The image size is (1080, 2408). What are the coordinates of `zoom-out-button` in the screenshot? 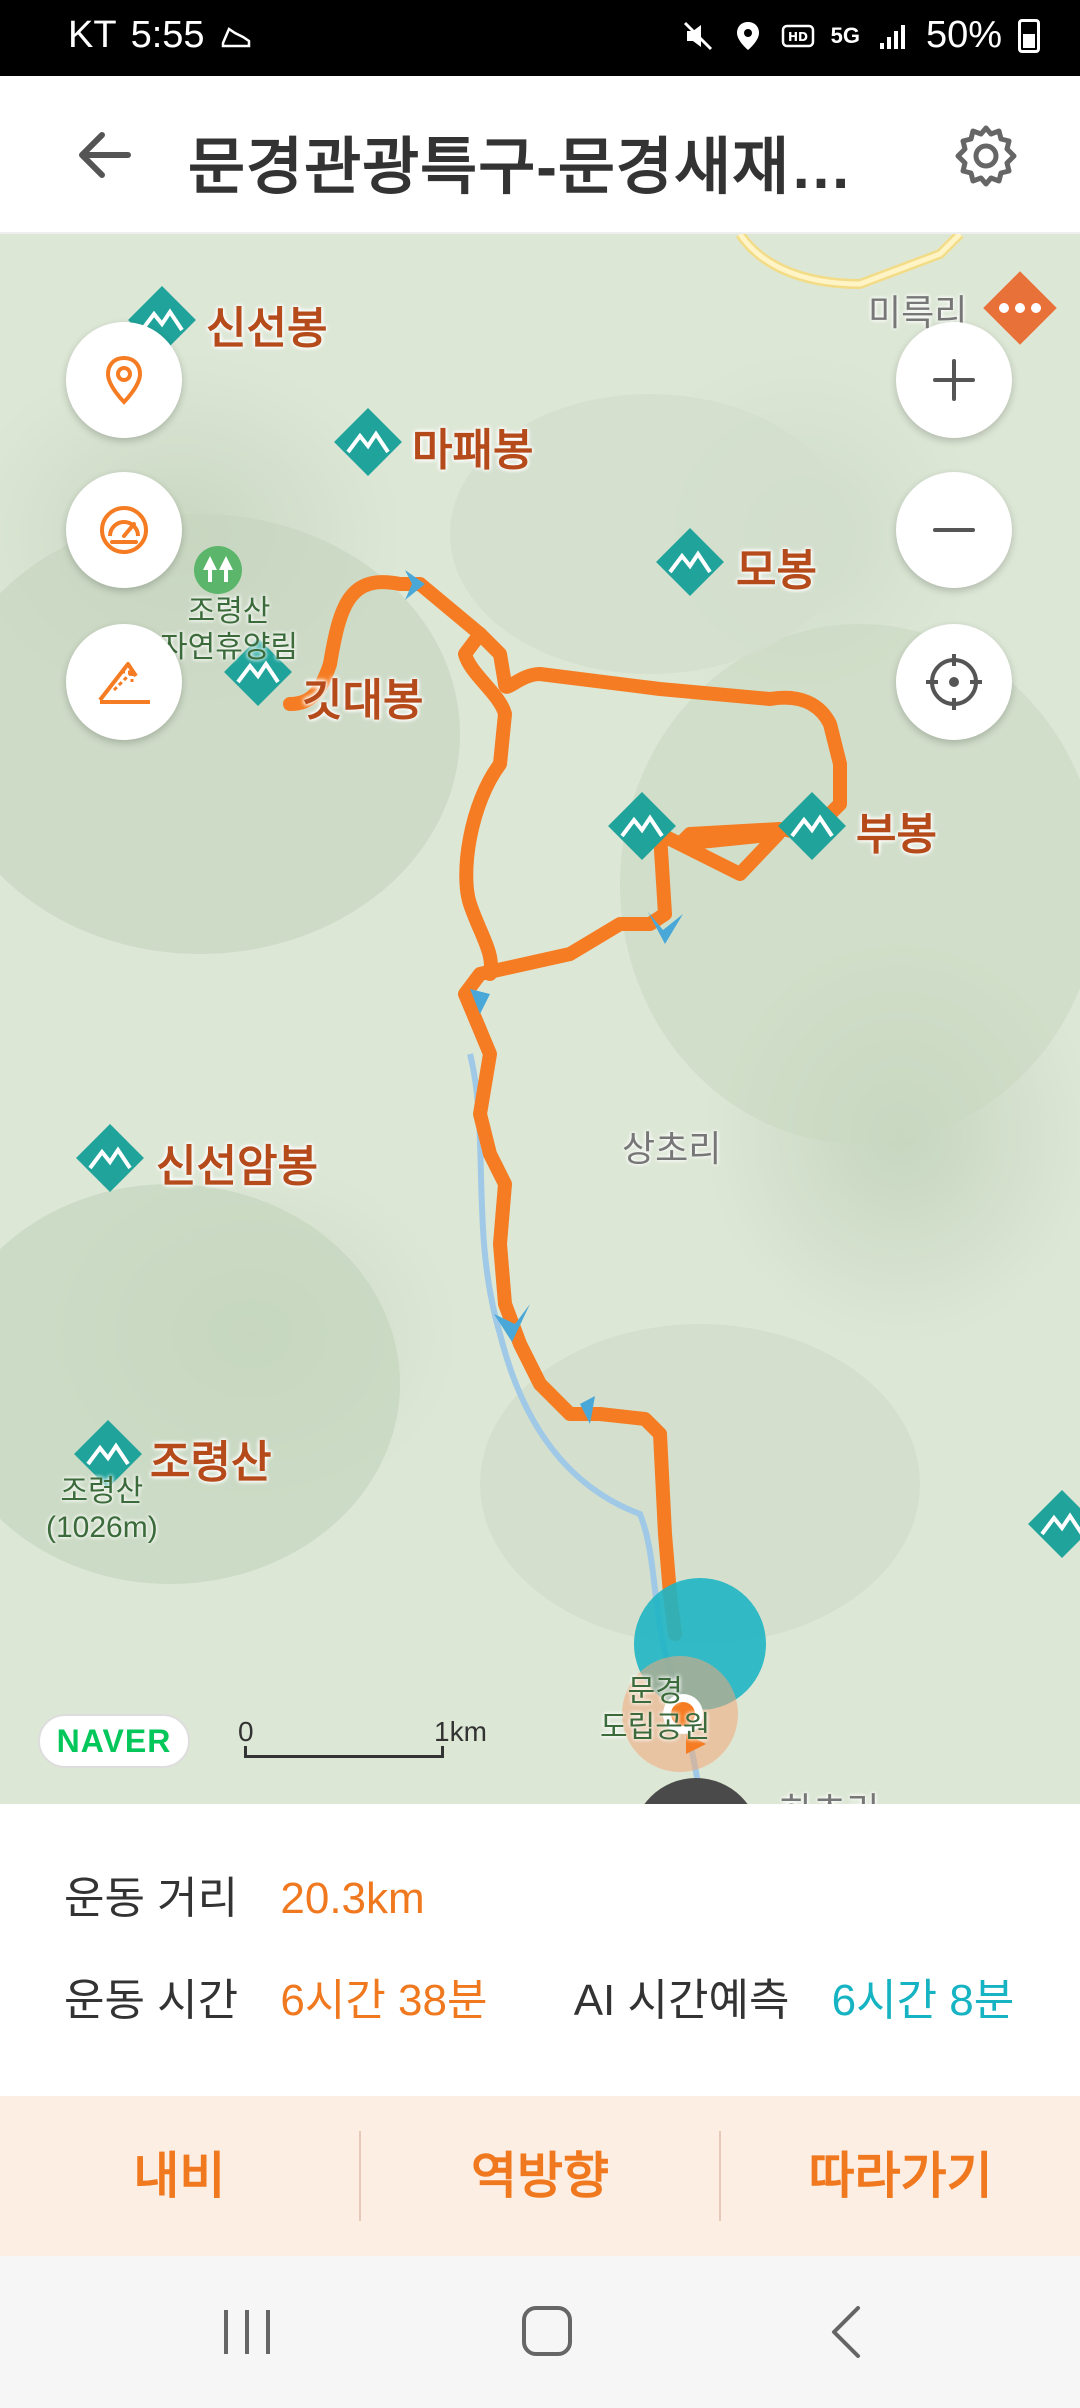 It's located at (954, 530).